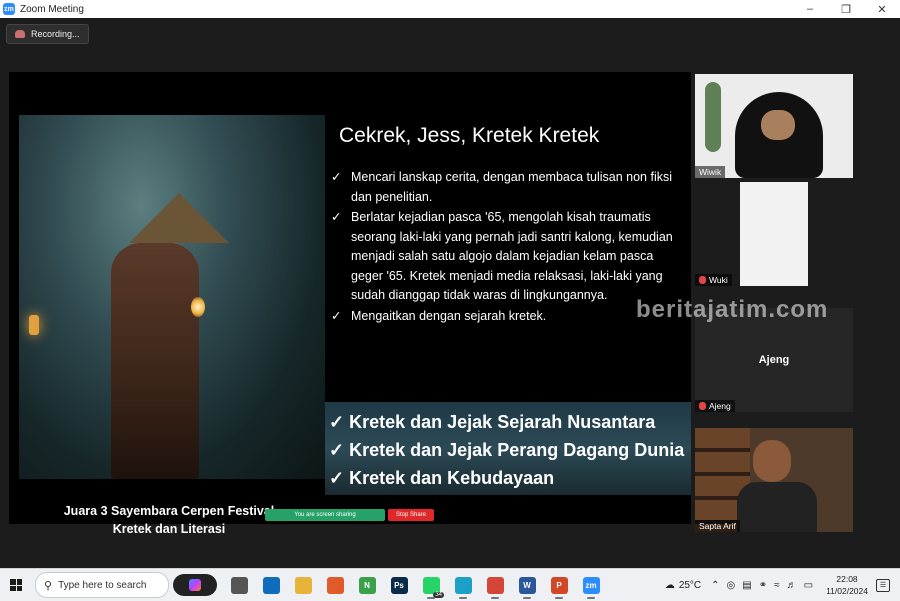 This screenshot has height=601, width=900. I want to click on file-explorer-icon, so click(303, 585).